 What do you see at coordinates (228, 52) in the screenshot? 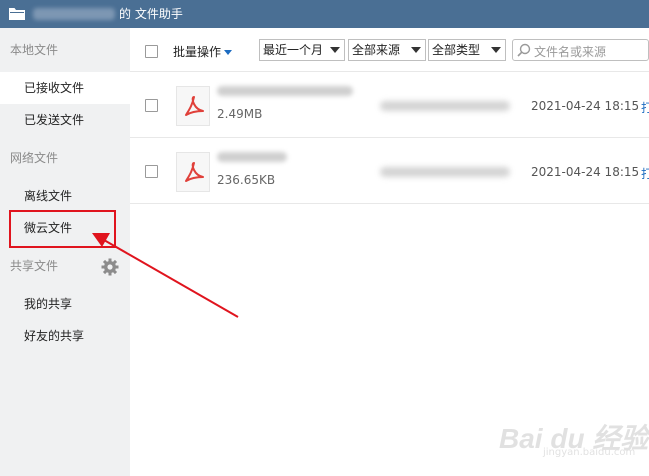
I see `caret-down-icon` at bounding box center [228, 52].